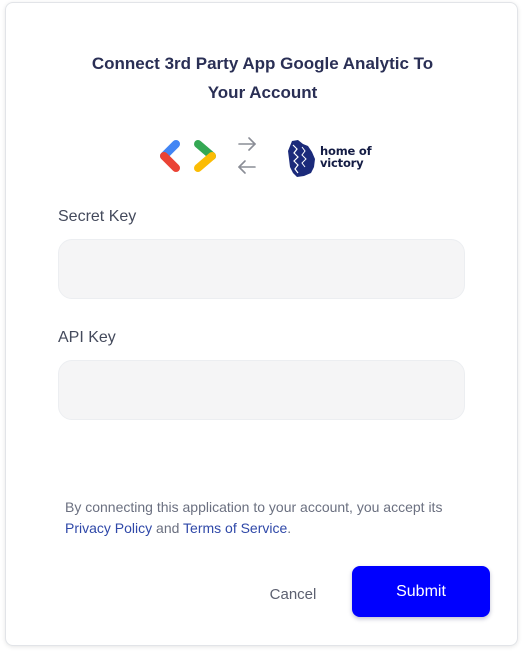 This screenshot has height=653, width=523. What do you see at coordinates (301, 158) in the screenshot?
I see `brand-mark-icon` at bounding box center [301, 158].